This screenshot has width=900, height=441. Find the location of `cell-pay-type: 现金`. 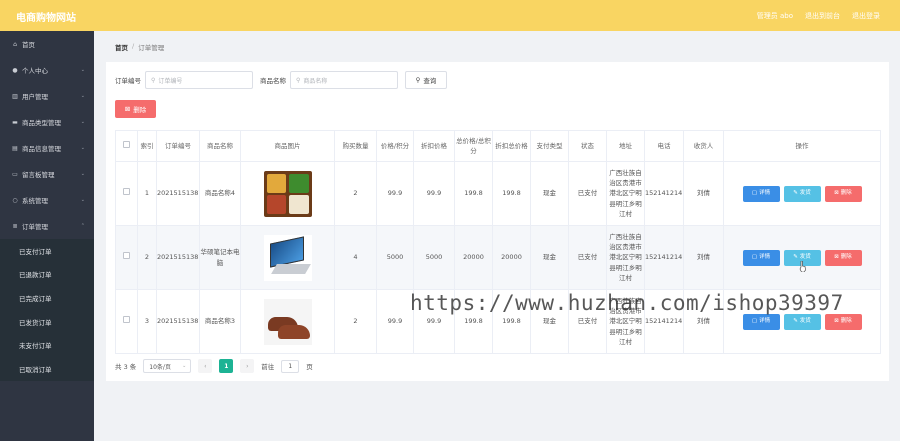

cell-pay-type: 现金 is located at coordinates (549, 257).